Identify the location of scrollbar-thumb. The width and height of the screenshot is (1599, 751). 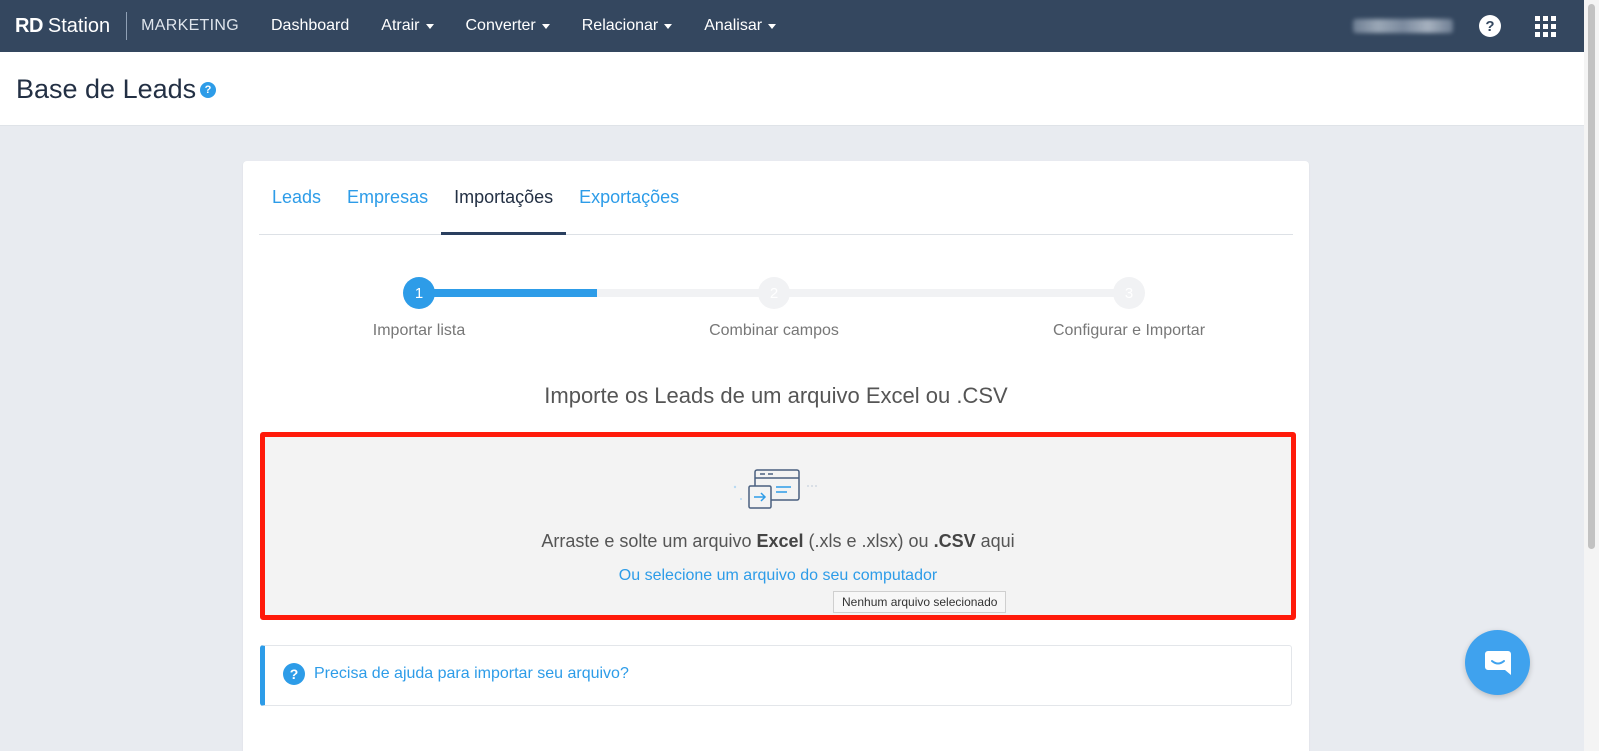
(1591, 276).